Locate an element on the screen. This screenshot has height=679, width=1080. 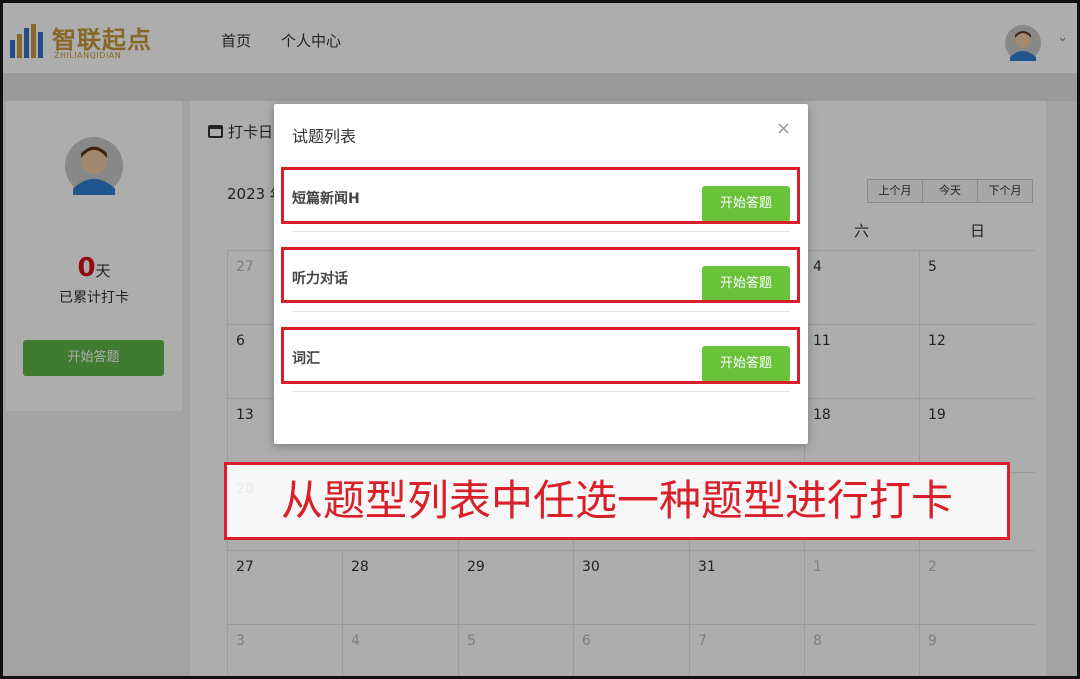
modal-title: 试题列表 is located at coordinates (324, 136).